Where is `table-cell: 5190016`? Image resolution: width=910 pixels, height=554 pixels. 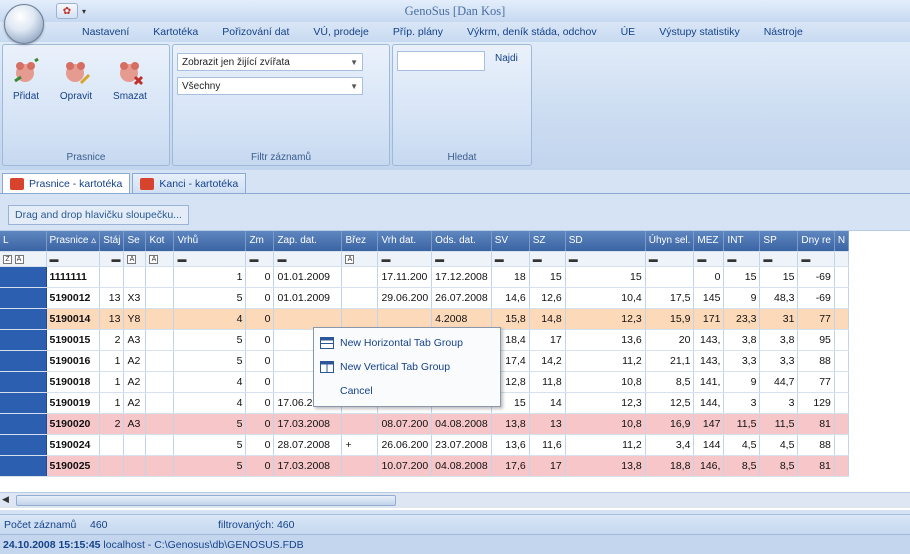 table-cell: 5190016 is located at coordinates (73, 361).